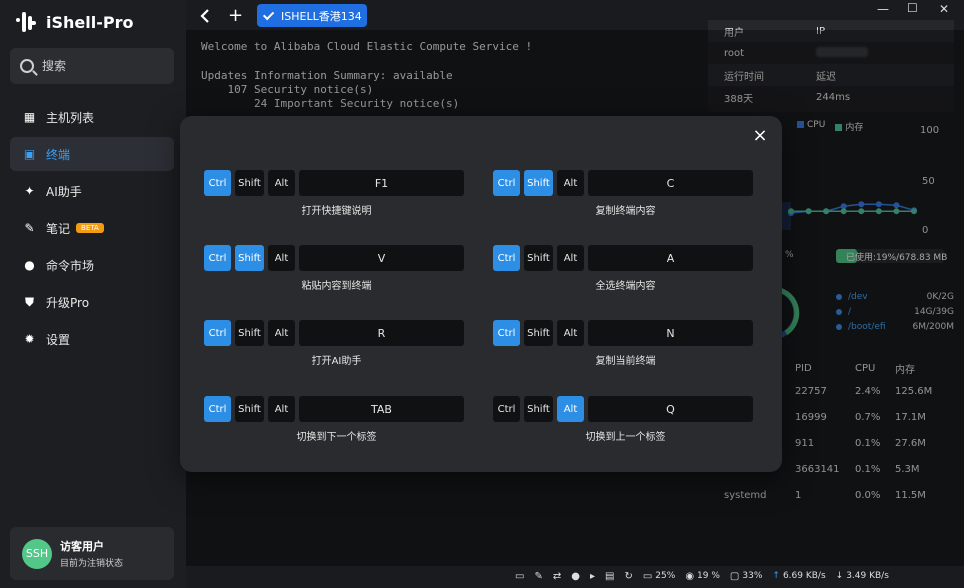  I want to click on sidebar-nav: ▦ 主机列表 ▣ 终端 ✦ AI助手 ✎ 笔记 BETA ● 命令市场 ⛊ 升级Pro ✹ 设置, so click(92, 229).